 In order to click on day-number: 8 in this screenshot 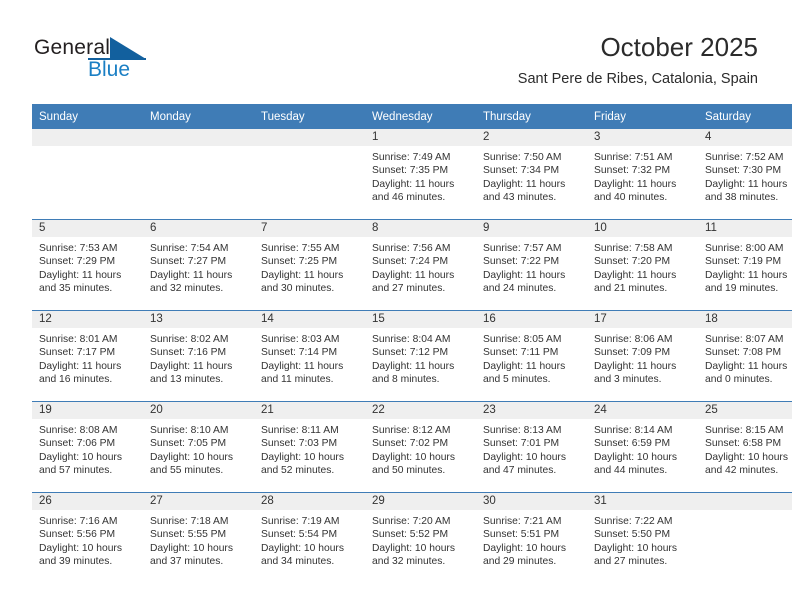, I will do `click(420, 228)`.